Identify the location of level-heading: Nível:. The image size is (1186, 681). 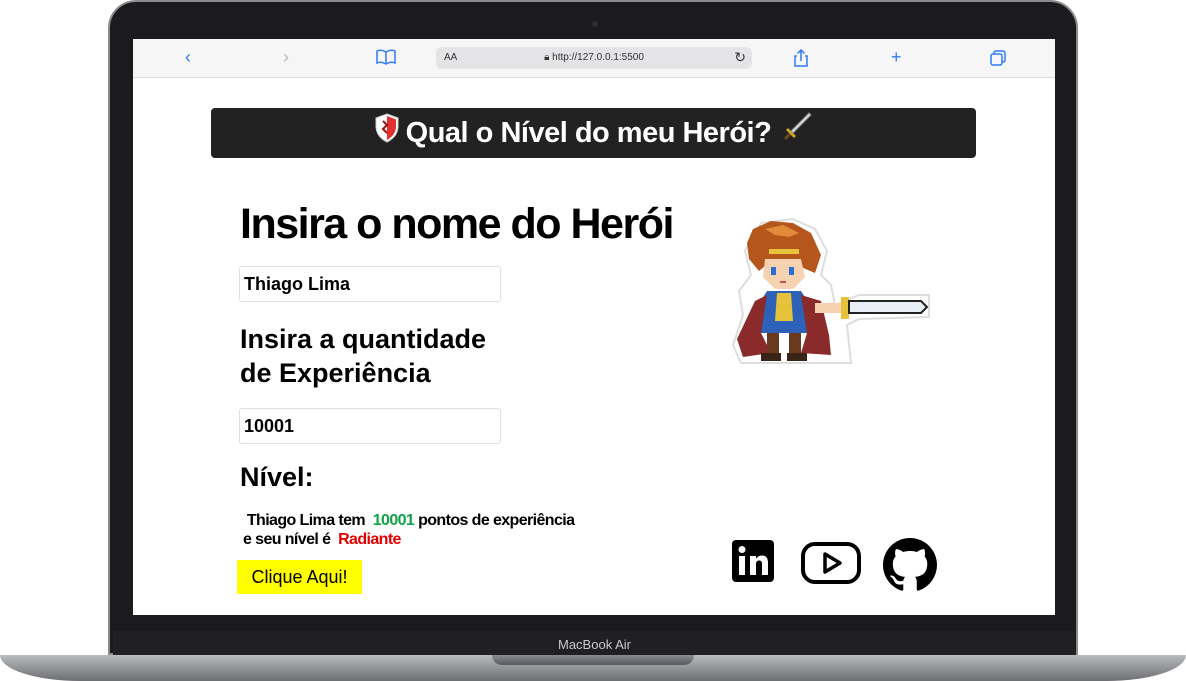
(277, 477).